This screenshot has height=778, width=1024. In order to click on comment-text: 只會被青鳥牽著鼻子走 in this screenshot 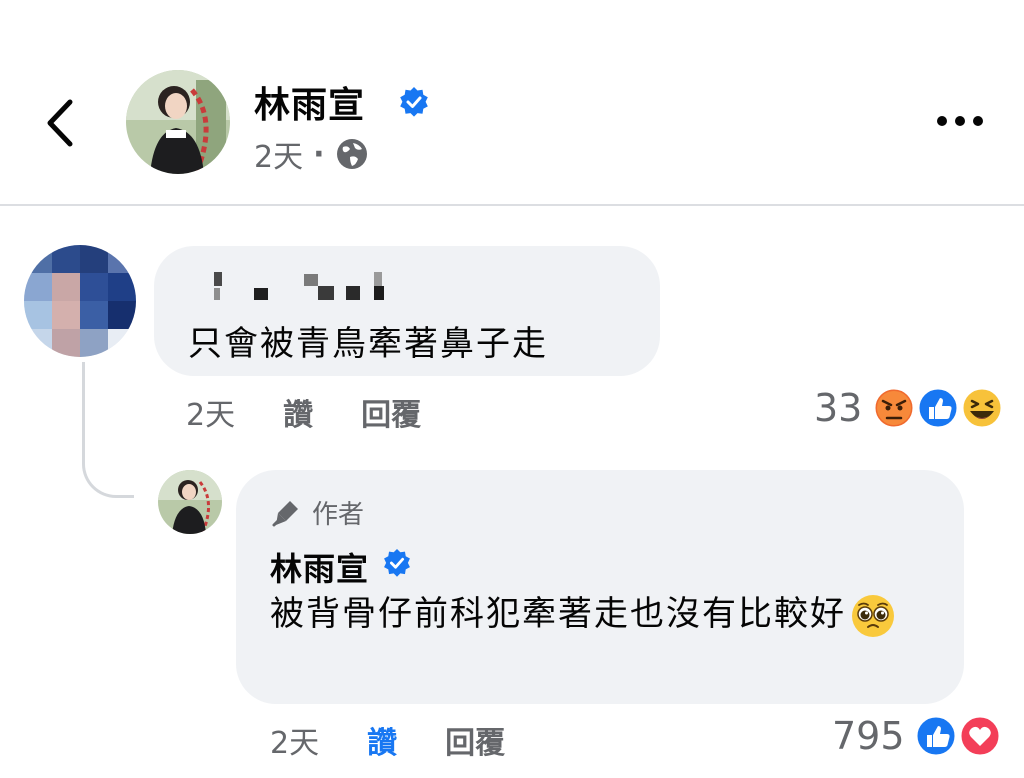, I will do `click(368, 344)`.